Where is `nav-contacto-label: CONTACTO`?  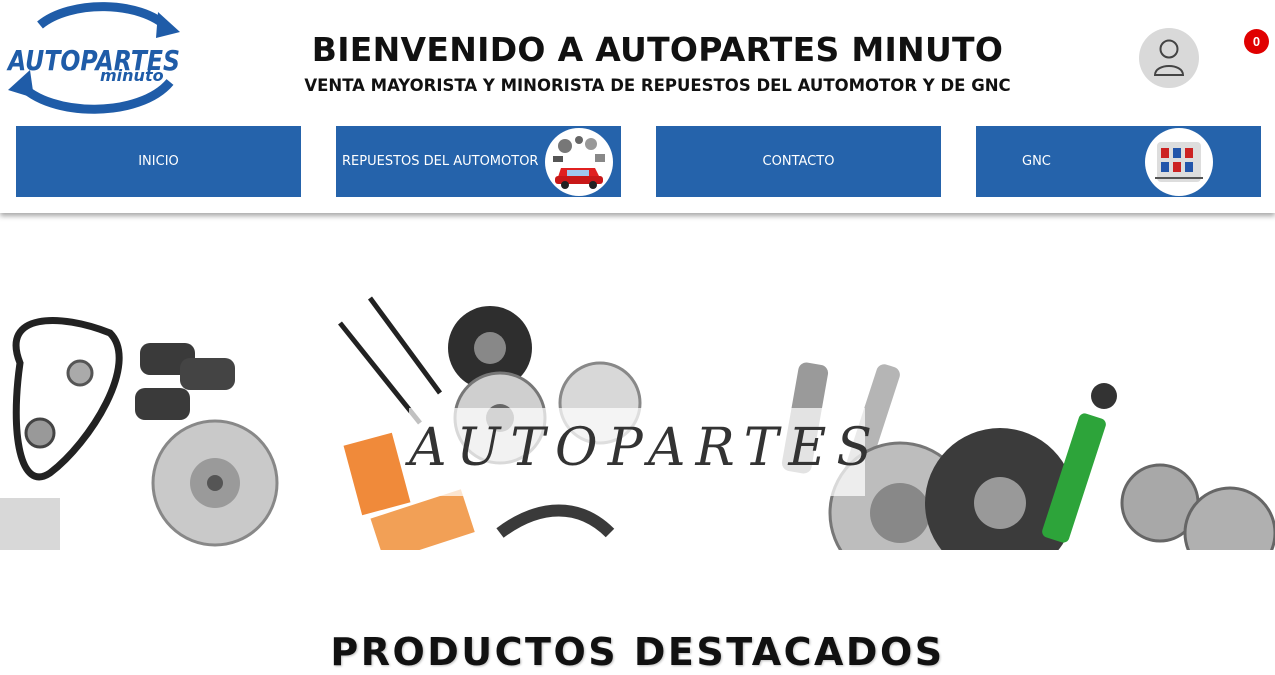 nav-contacto-label: CONTACTO is located at coordinates (798, 161).